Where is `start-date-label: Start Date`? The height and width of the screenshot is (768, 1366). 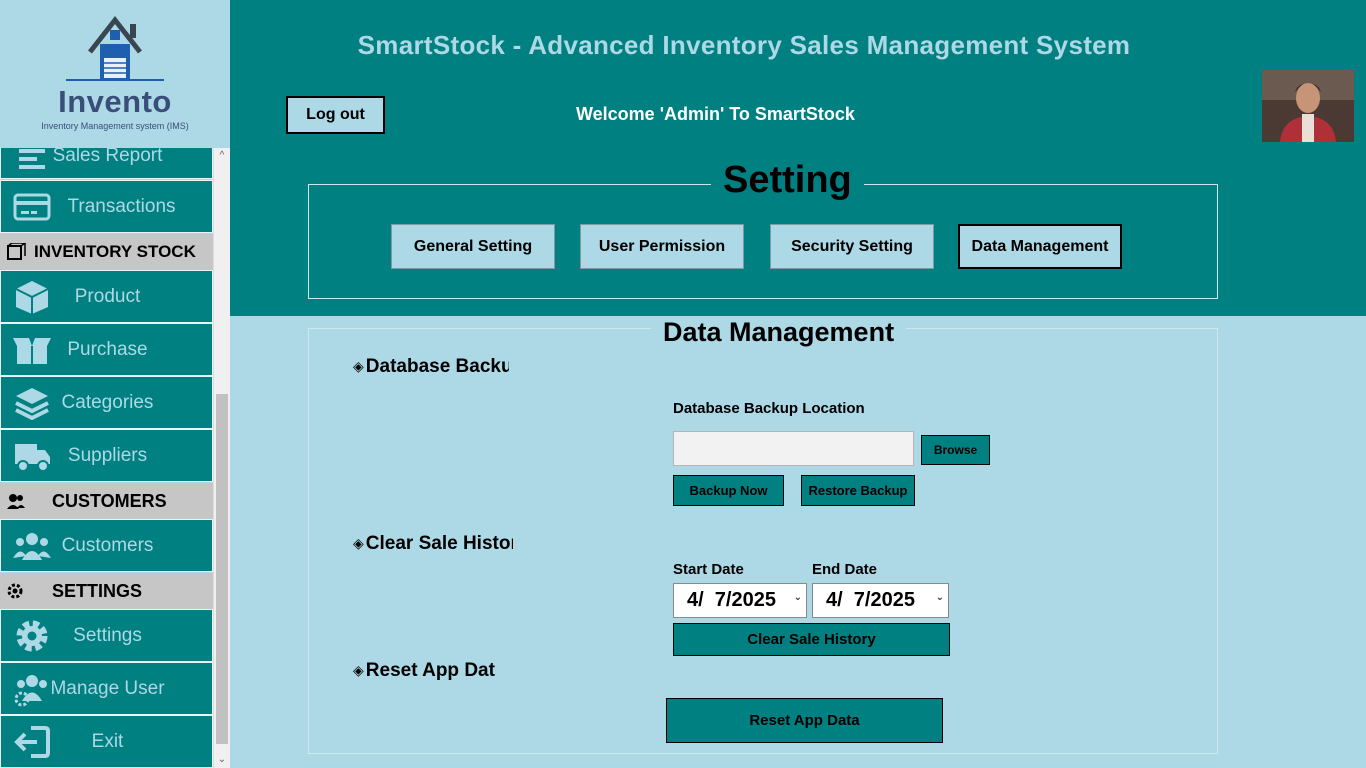
start-date-label: Start Date is located at coordinates (708, 569).